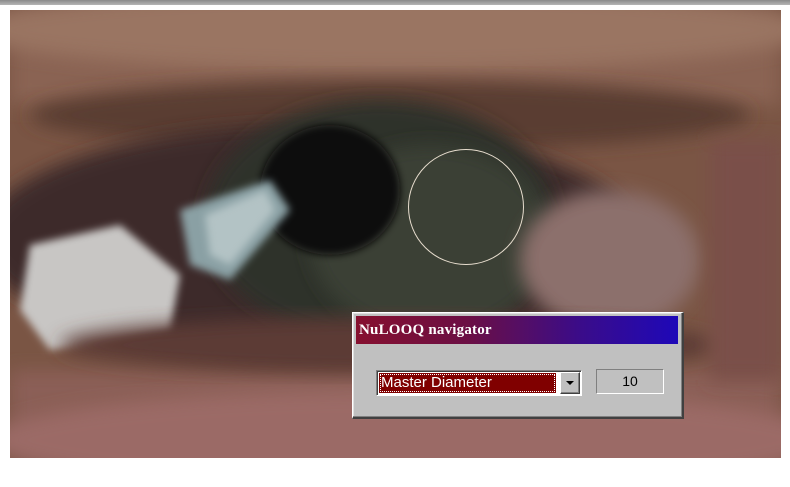 This screenshot has height=487, width=790. I want to click on bottom-margin, so click(395, 472).